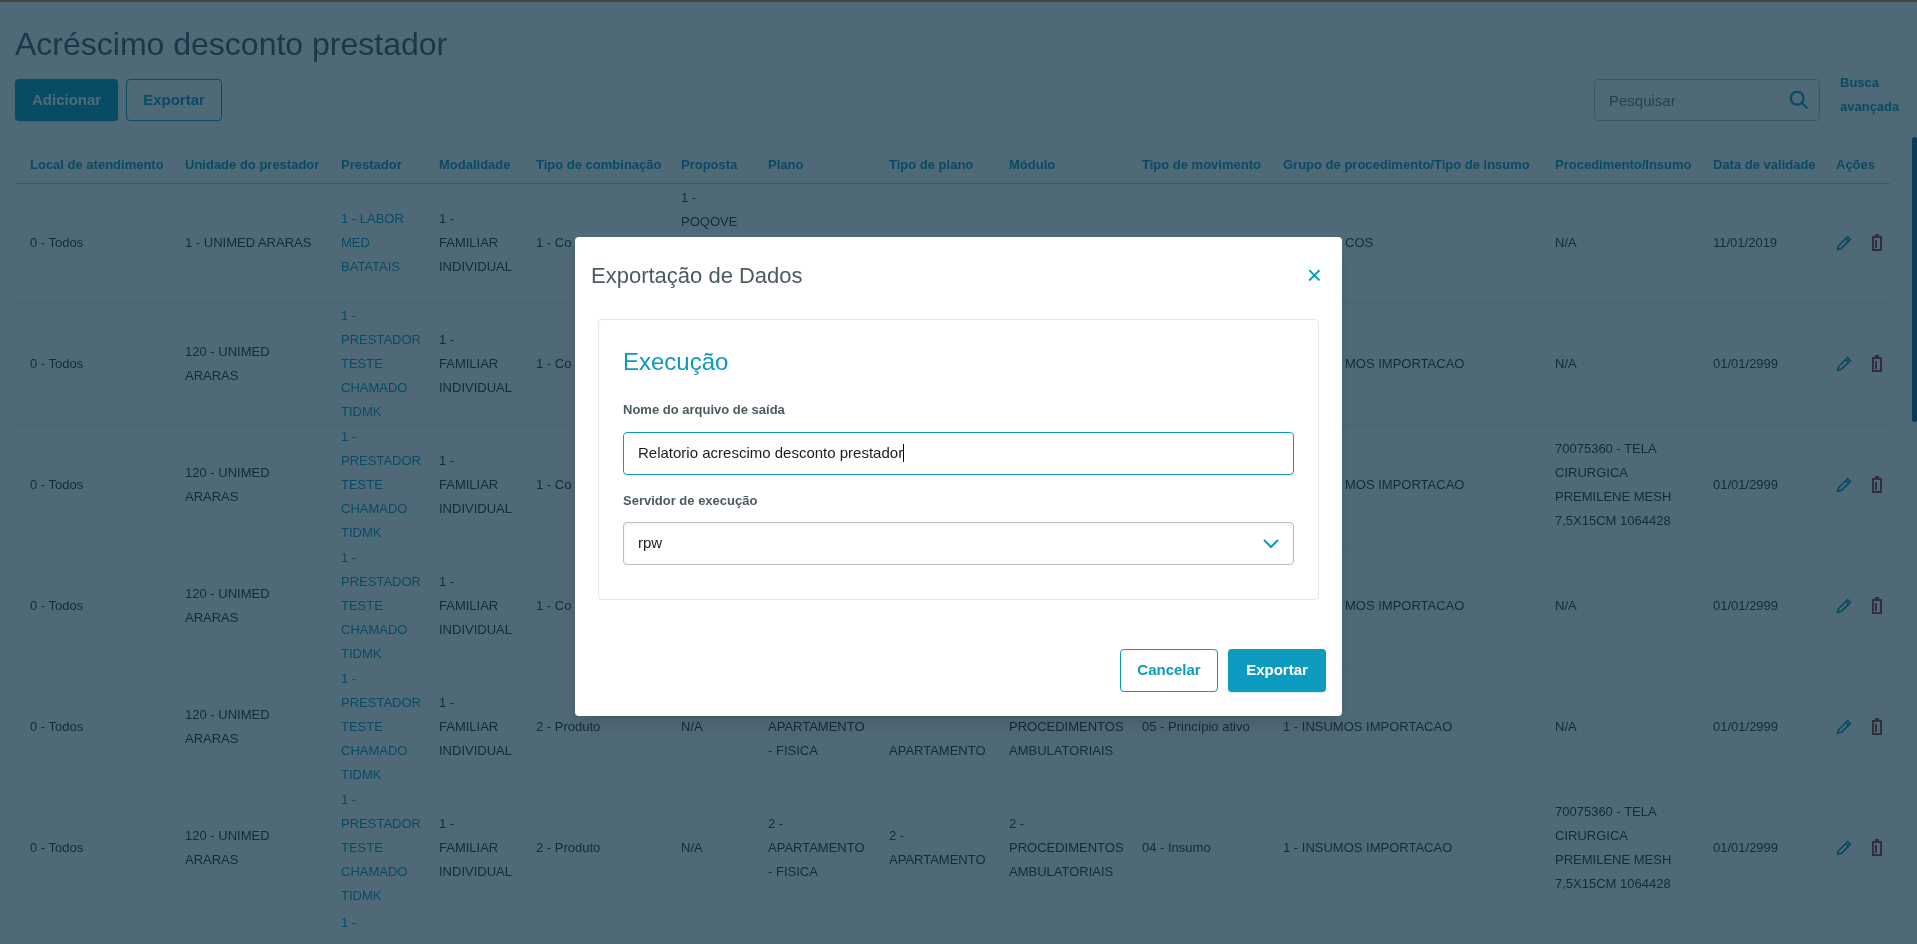 The image size is (1917, 944). Describe the element at coordinates (371, 164) in the screenshot. I see `column-header: Prestador` at that location.